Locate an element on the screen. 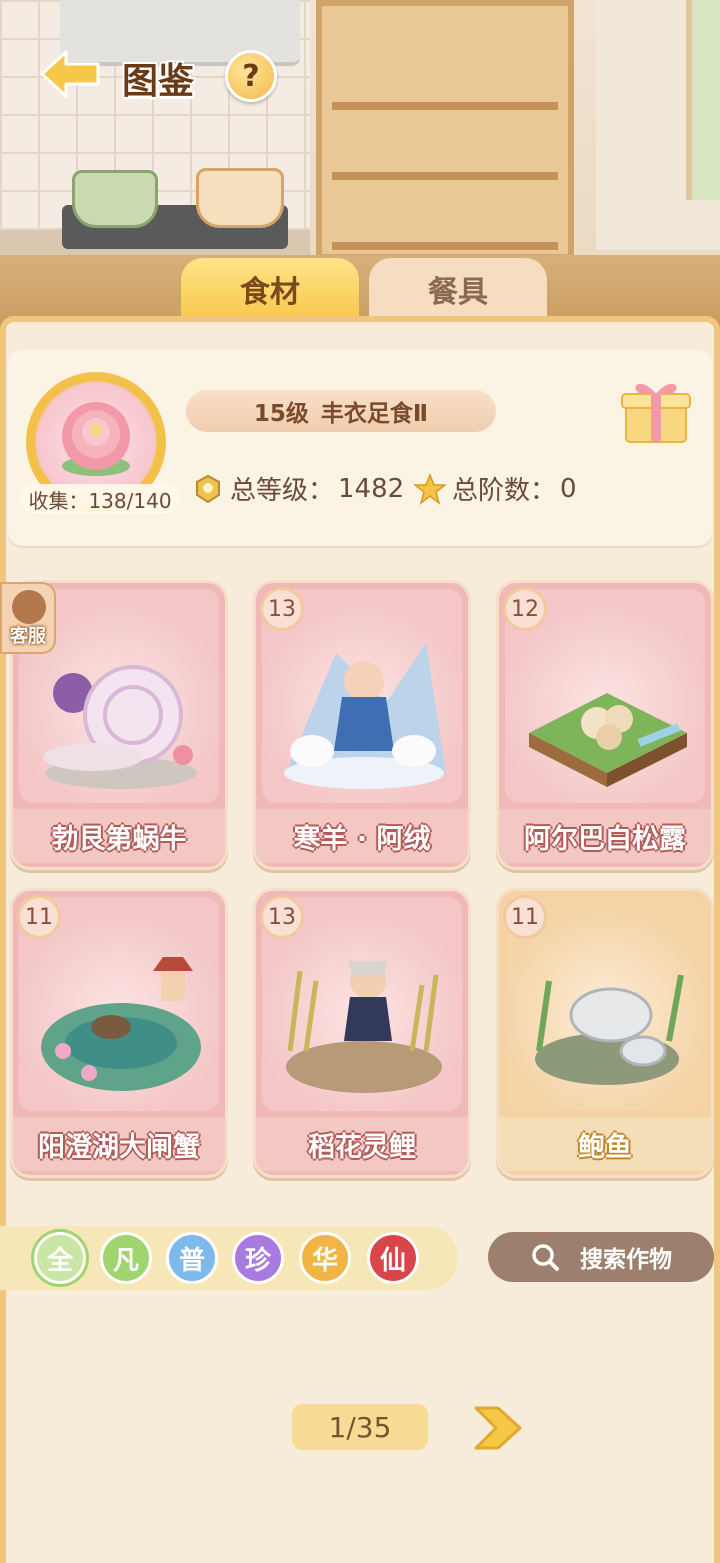 The width and height of the screenshot is (720, 1563). back-arrow-icon is located at coordinates (70, 74).